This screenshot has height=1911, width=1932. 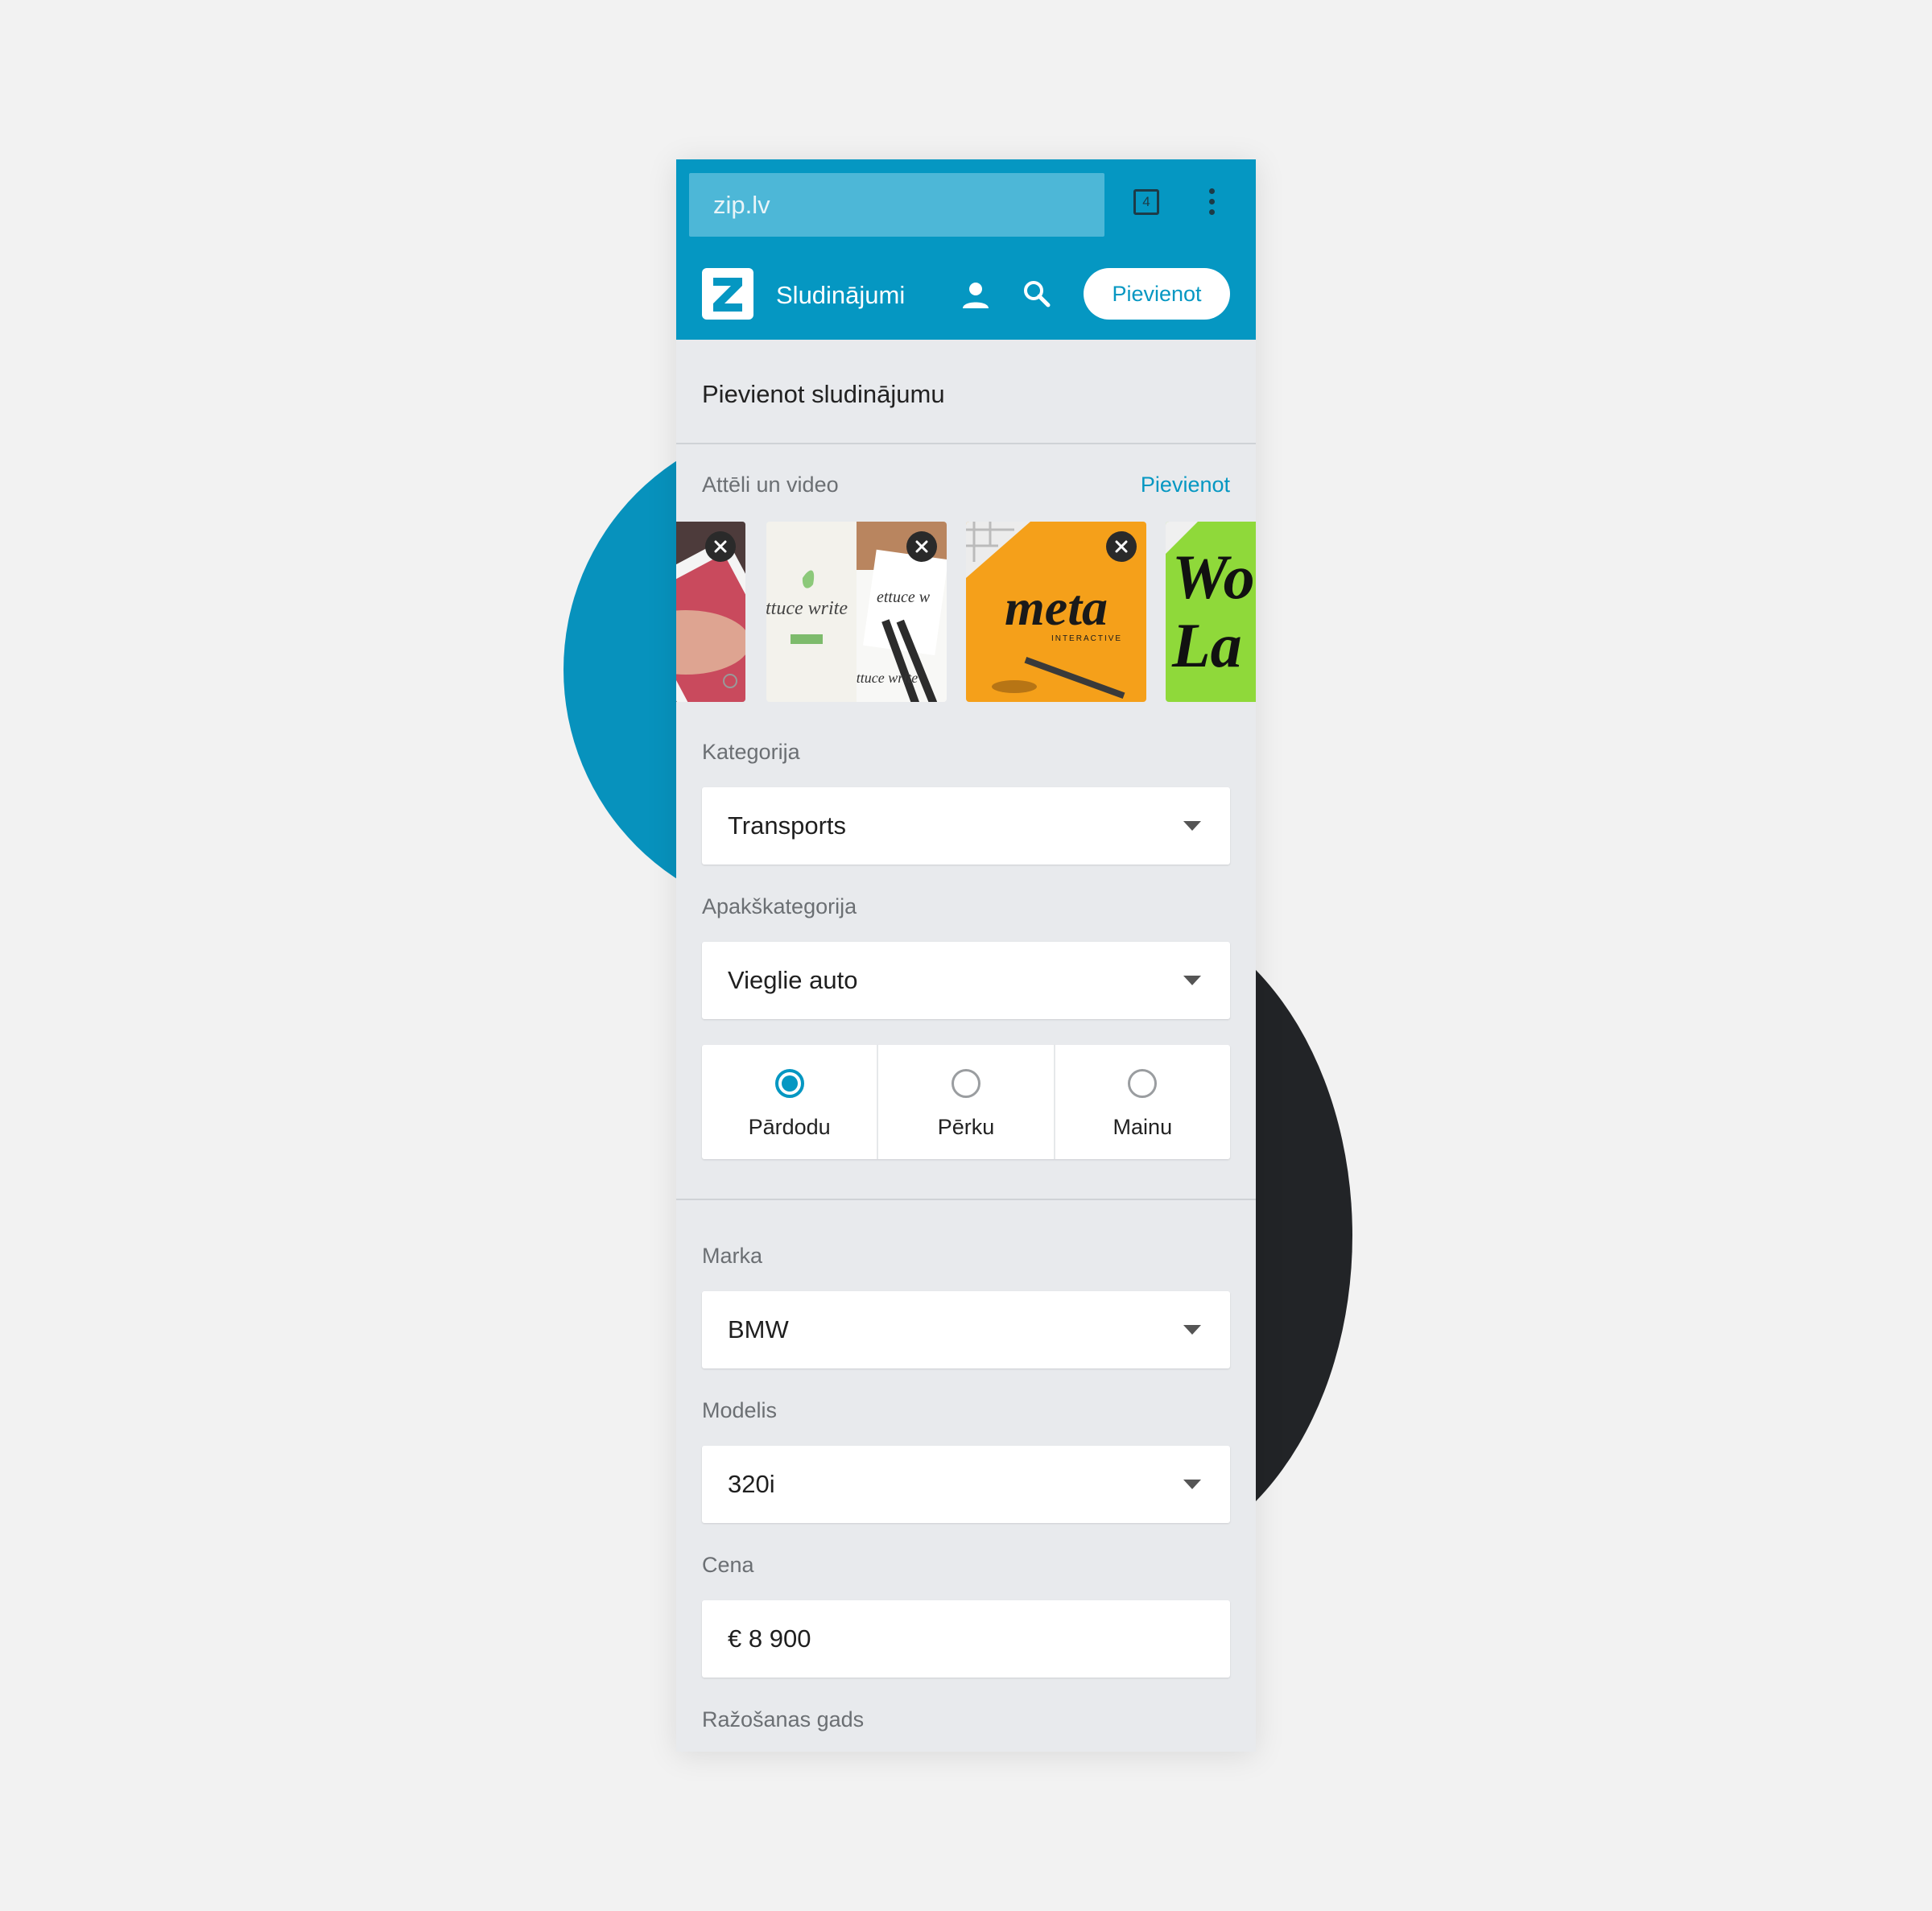 I want to click on more-menu-icon, so click(x=1211, y=202).